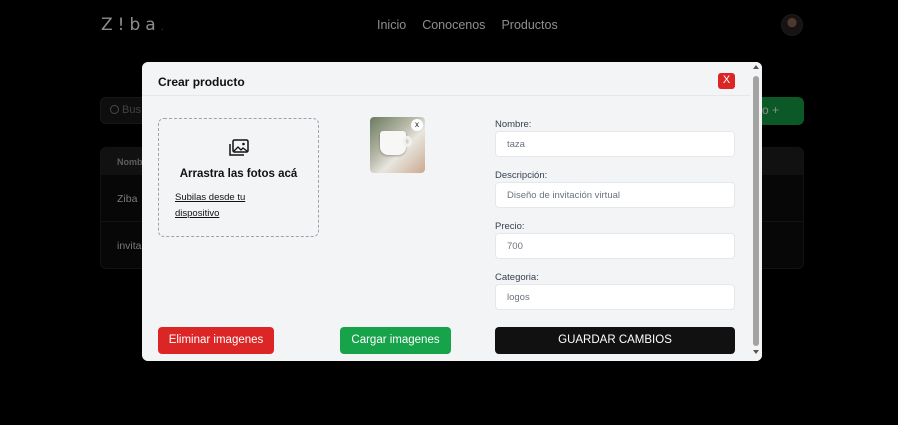 This screenshot has height=425, width=898. What do you see at coordinates (510, 226) in the screenshot?
I see `precio-label: Precio:` at bounding box center [510, 226].